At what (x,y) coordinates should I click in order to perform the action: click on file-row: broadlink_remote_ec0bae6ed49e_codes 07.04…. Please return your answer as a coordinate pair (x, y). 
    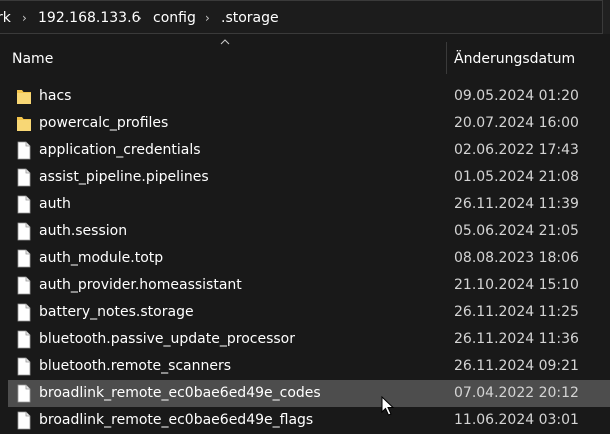
    Looking at the image, I should click on (309, 393).